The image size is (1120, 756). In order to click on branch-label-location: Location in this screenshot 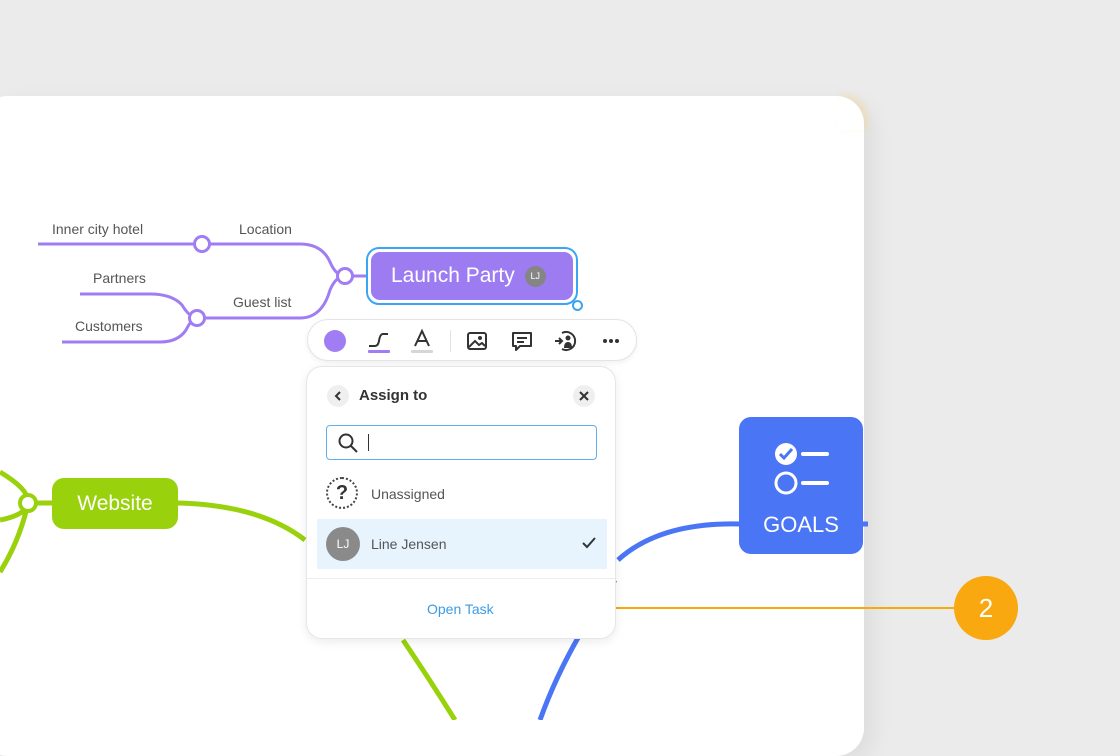, I will do `click(265, 229)`.